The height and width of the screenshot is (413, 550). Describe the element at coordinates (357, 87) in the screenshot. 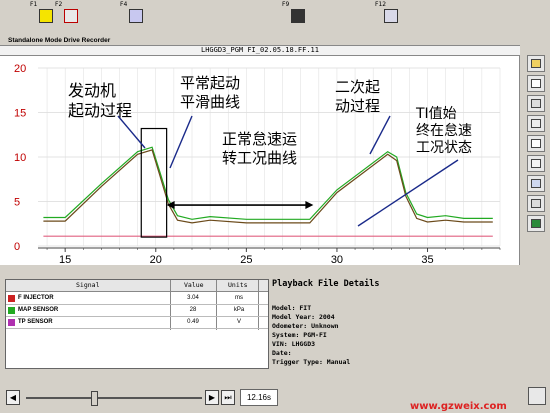

I see `chart-annotation: 二次起` at that location.